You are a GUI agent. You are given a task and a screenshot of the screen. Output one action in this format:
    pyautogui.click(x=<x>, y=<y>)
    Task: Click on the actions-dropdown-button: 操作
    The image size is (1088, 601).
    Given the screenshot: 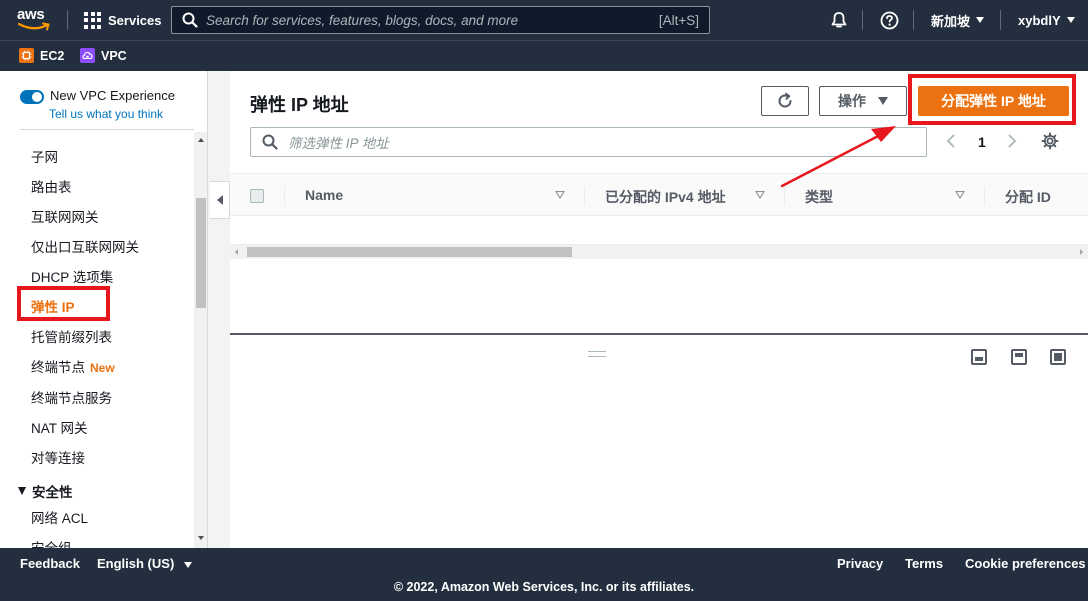 What is the action you would take?
    pyautogui.click(x=863, y=101)
    